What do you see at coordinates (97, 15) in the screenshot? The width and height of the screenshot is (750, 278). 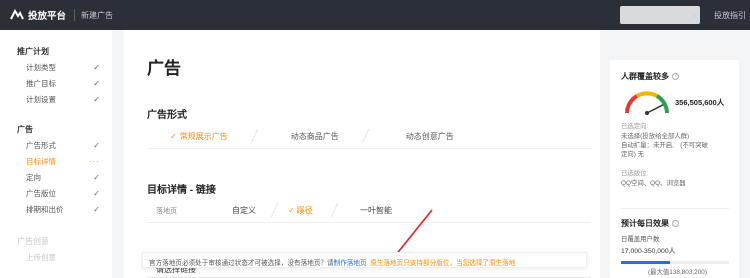 I see `breadcrumb-new-ad: 新建广告` at bounding box center [97, 15].